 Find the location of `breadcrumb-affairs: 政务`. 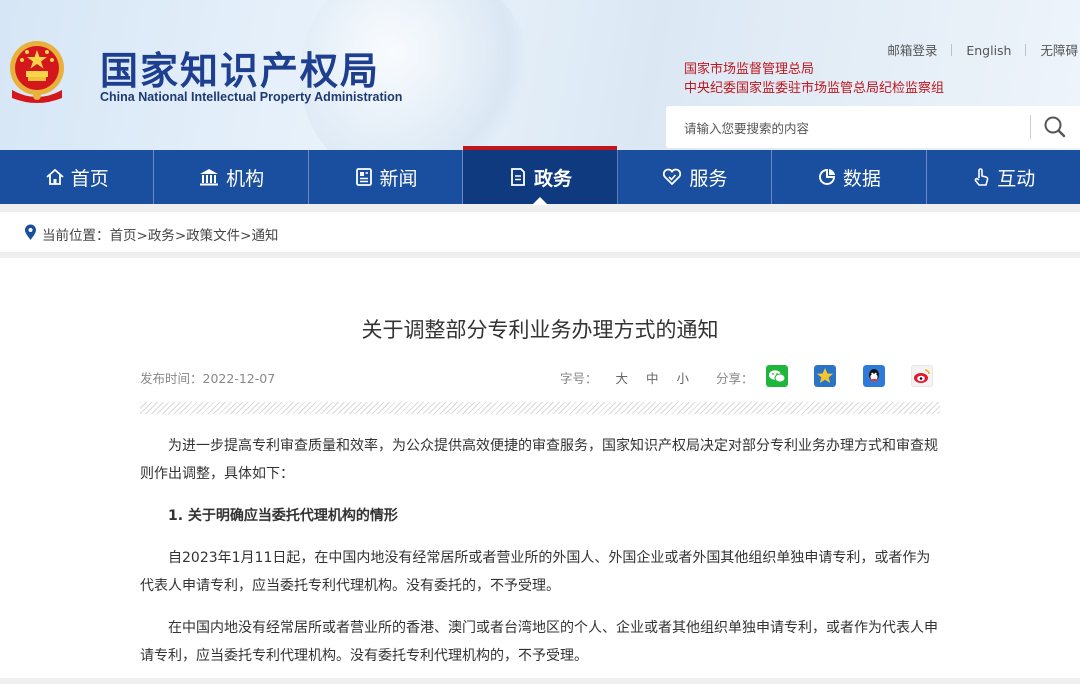

breadcrumb-affairs: 政务 is located at coordinates (161, 236).